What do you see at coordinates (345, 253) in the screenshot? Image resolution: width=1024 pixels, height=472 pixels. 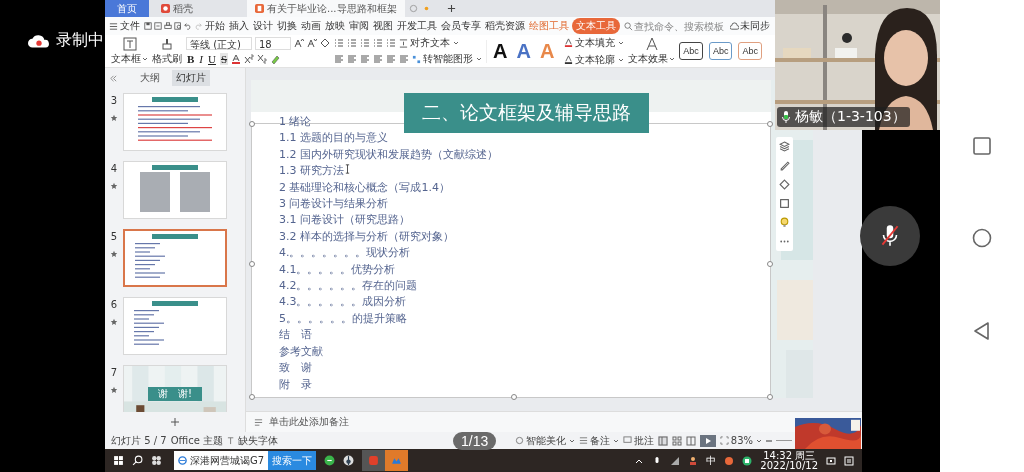 I see `outline-line: 4.。。。。。。。现状分析` at bounding box center [345, 253].